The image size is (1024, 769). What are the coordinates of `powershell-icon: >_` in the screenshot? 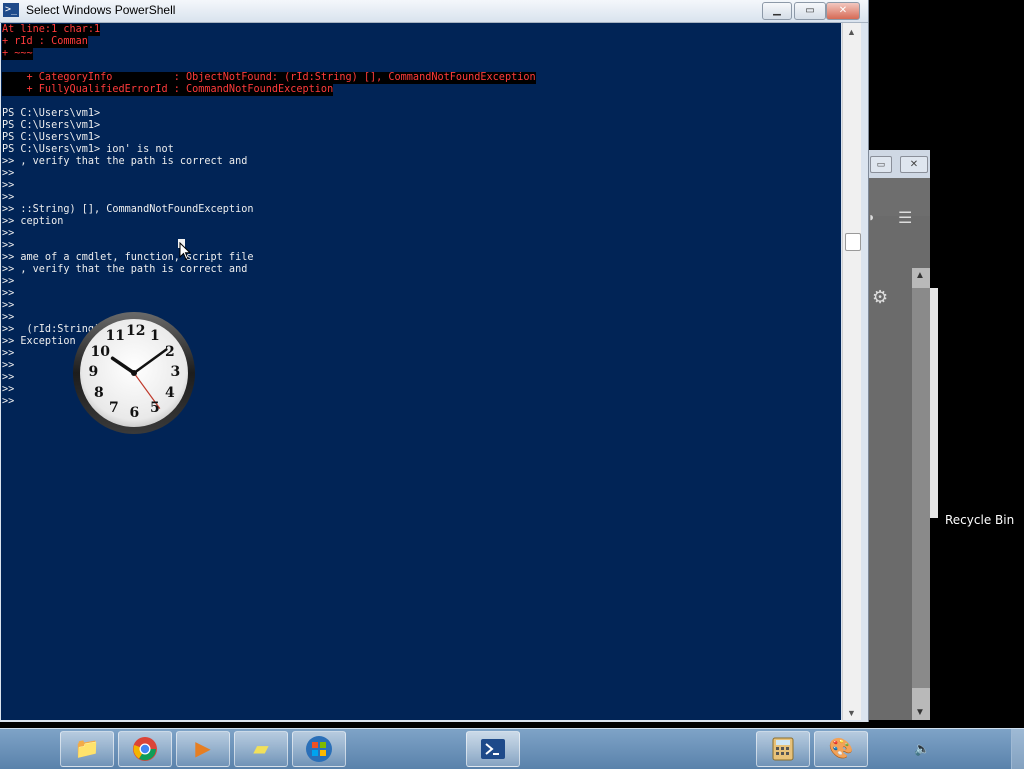 It's located at (11, 10).